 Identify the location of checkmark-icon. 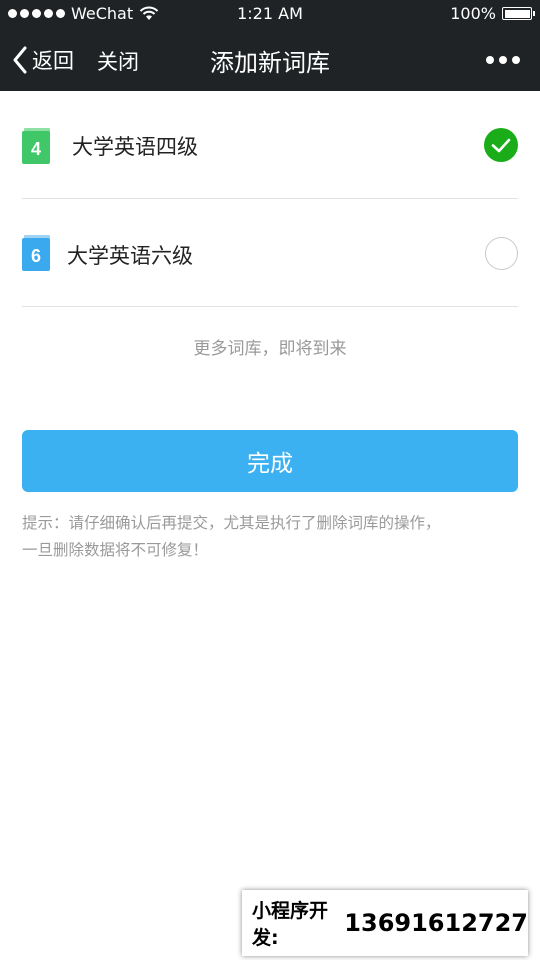
(501, 145).